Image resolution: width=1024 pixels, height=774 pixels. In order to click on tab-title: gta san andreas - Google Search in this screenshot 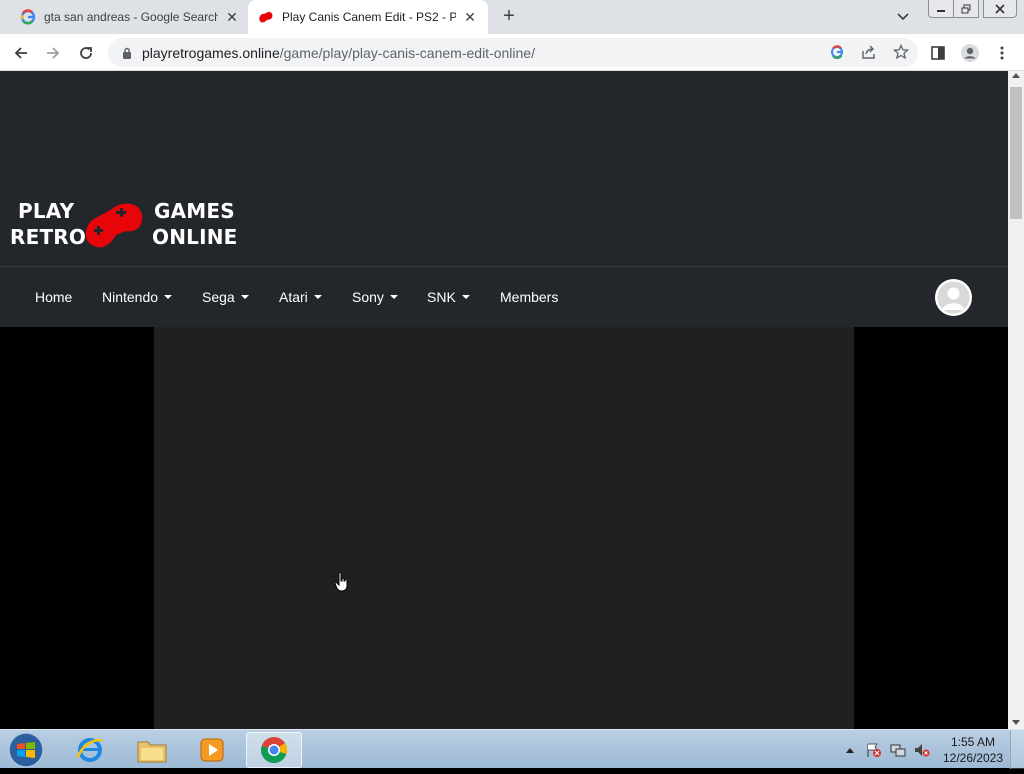, I will do `click(131, 17)`.